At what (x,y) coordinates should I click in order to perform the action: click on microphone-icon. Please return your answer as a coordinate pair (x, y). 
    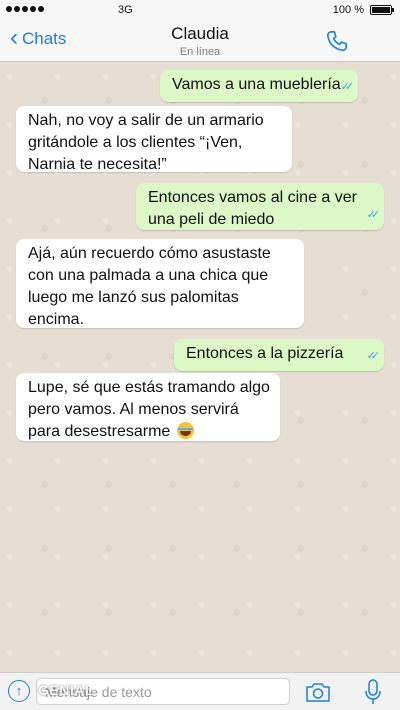
    Looking at the image, I should click on (373, 692).